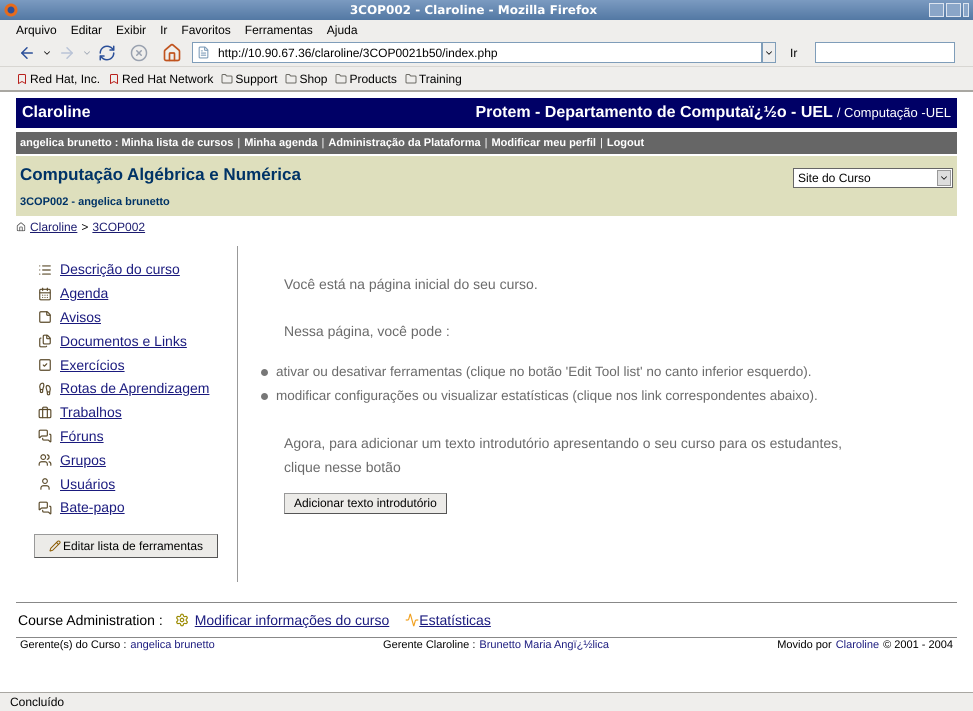 This screenshot has width=973, height=711. I want to click on user-bar-link: angelica brunetto : Minha lista de cursos, so click(127, 143).